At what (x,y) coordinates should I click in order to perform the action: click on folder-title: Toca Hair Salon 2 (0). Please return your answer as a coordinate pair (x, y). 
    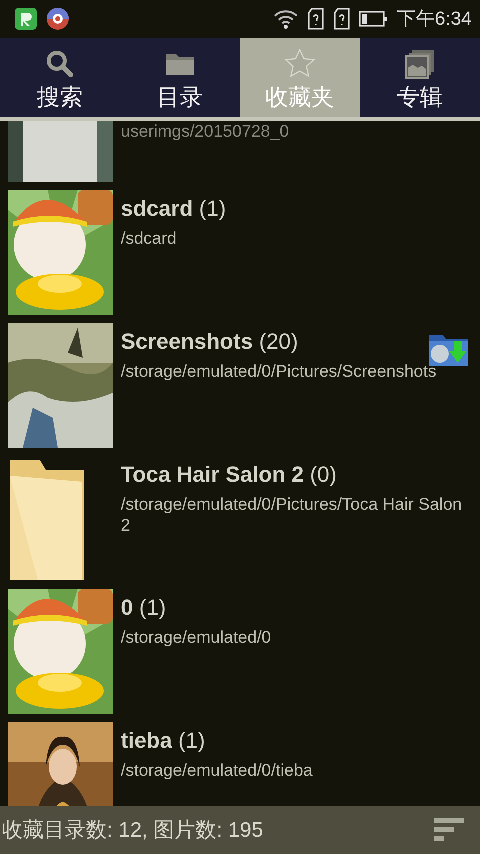
    Looking at the image, I should click on (229, 475).